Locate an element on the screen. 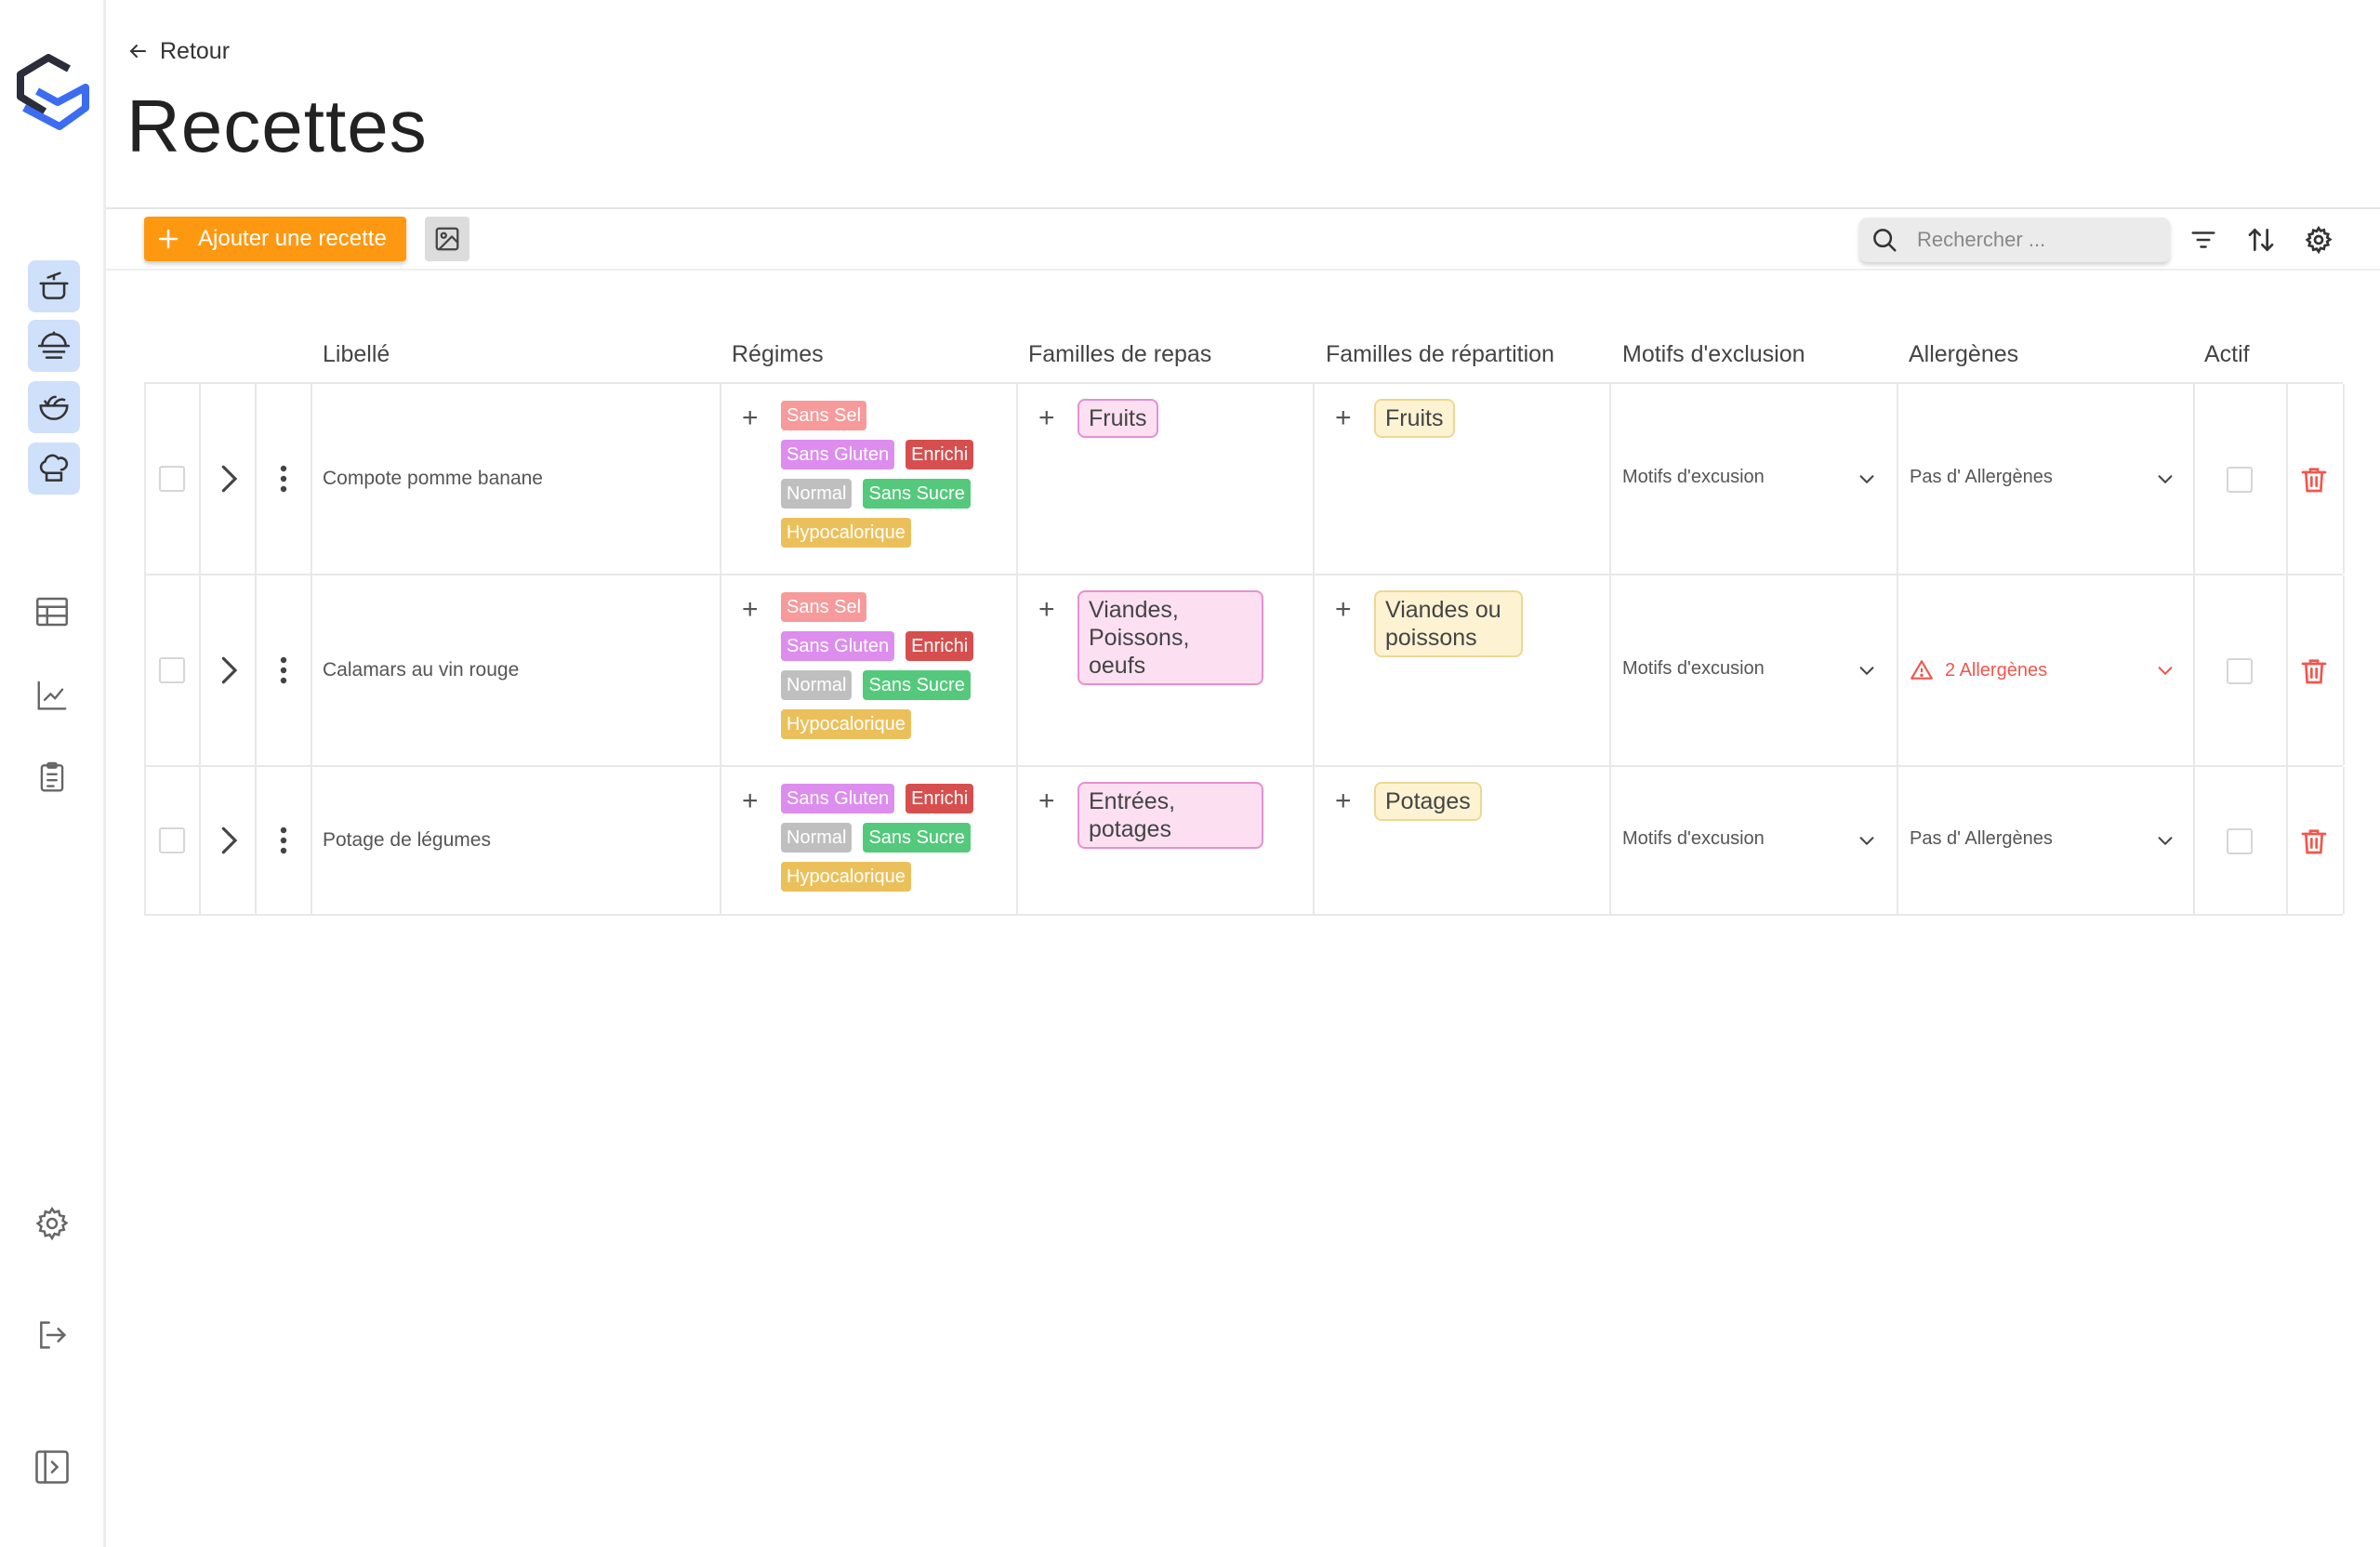 The height and width of the screenshot is (1547, 2380). exclusion-value: Motifs d'excusion is located at coordinates (1693, 477).